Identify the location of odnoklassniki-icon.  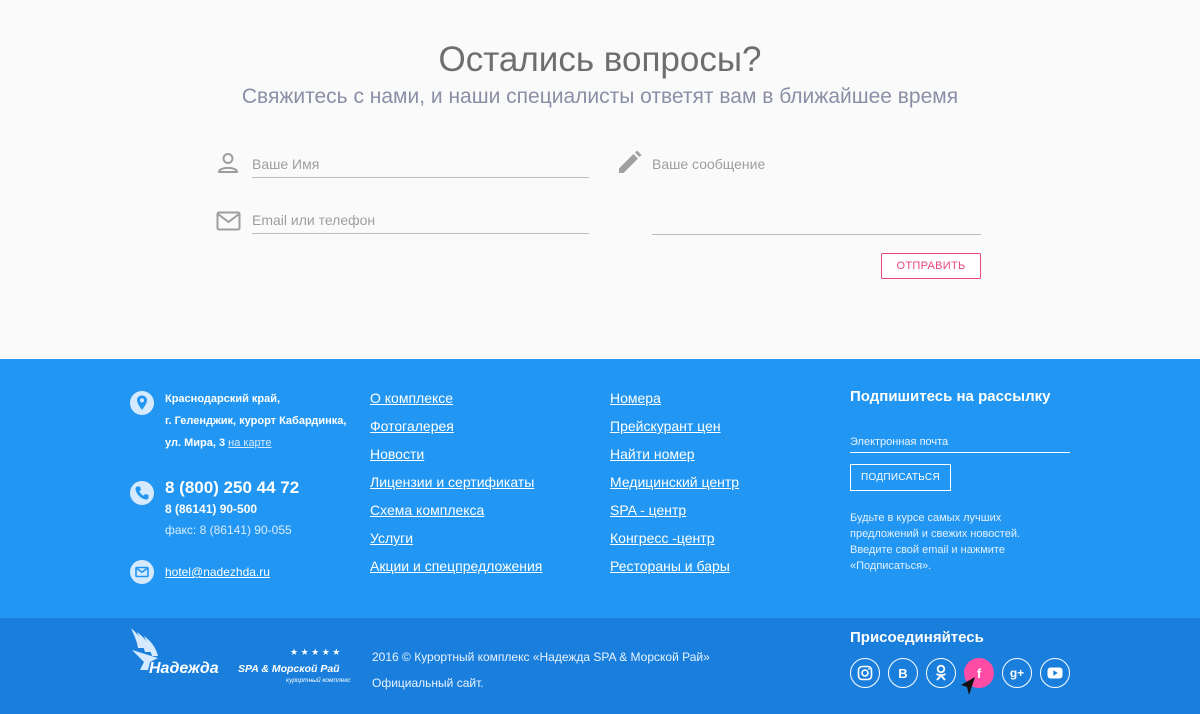
(941, 672).